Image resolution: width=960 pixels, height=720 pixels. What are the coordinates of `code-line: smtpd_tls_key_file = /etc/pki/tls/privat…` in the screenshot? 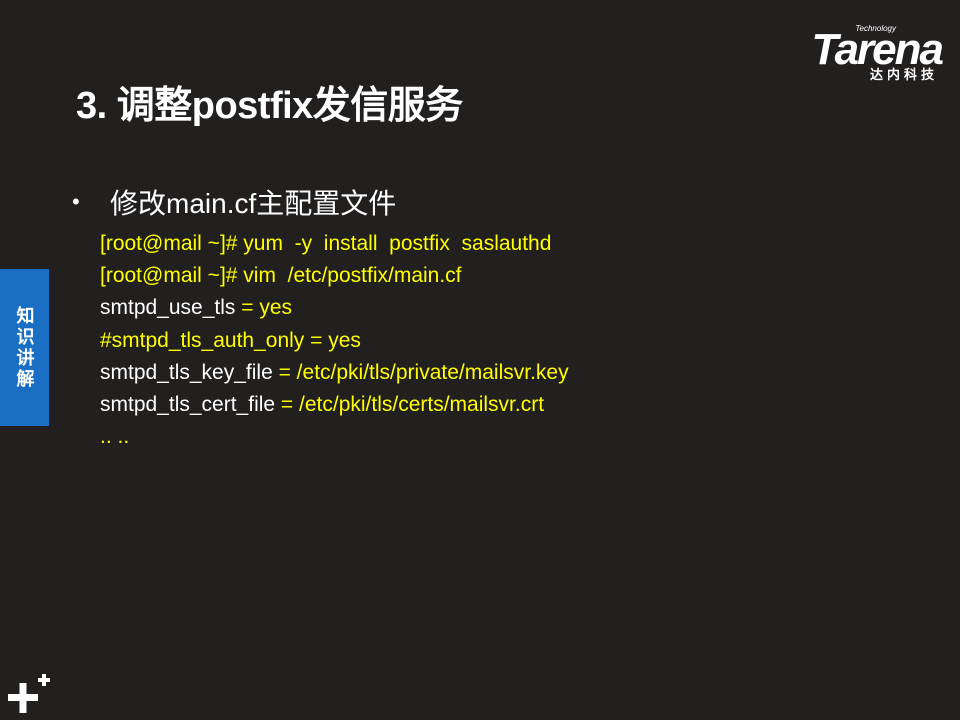 It's located at (334, 373).